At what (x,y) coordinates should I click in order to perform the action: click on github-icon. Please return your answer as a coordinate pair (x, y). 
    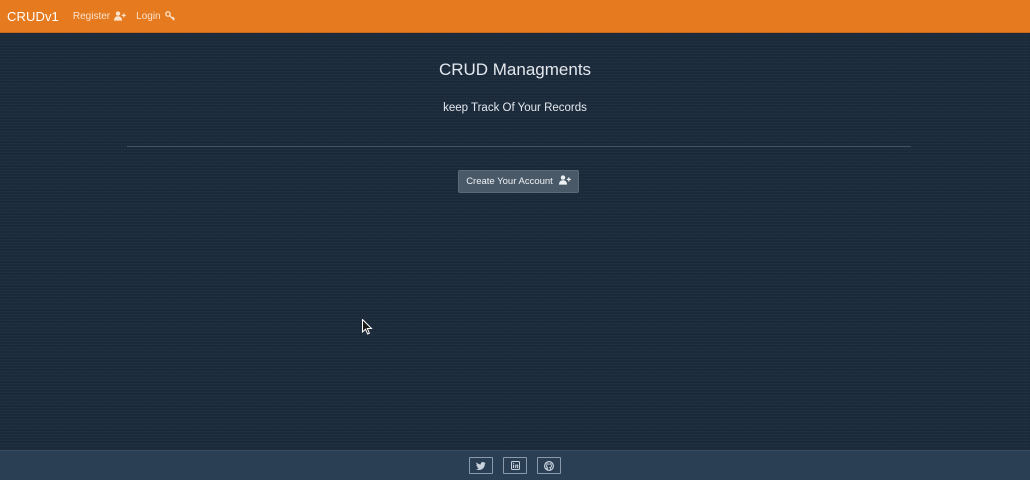
    Looking at the image, I should click on (549, 465).